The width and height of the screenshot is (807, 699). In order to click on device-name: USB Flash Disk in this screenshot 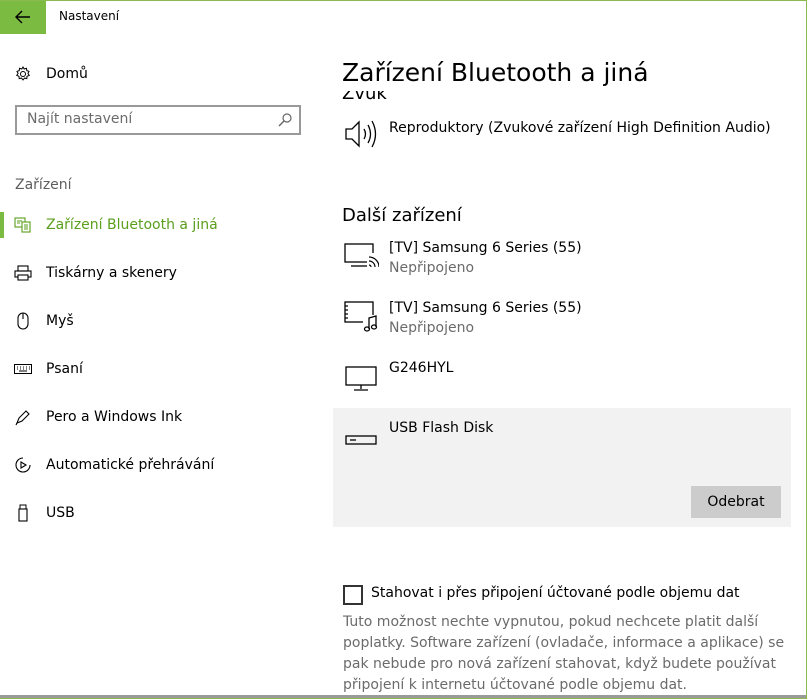, I will do `click(441, 428)`.